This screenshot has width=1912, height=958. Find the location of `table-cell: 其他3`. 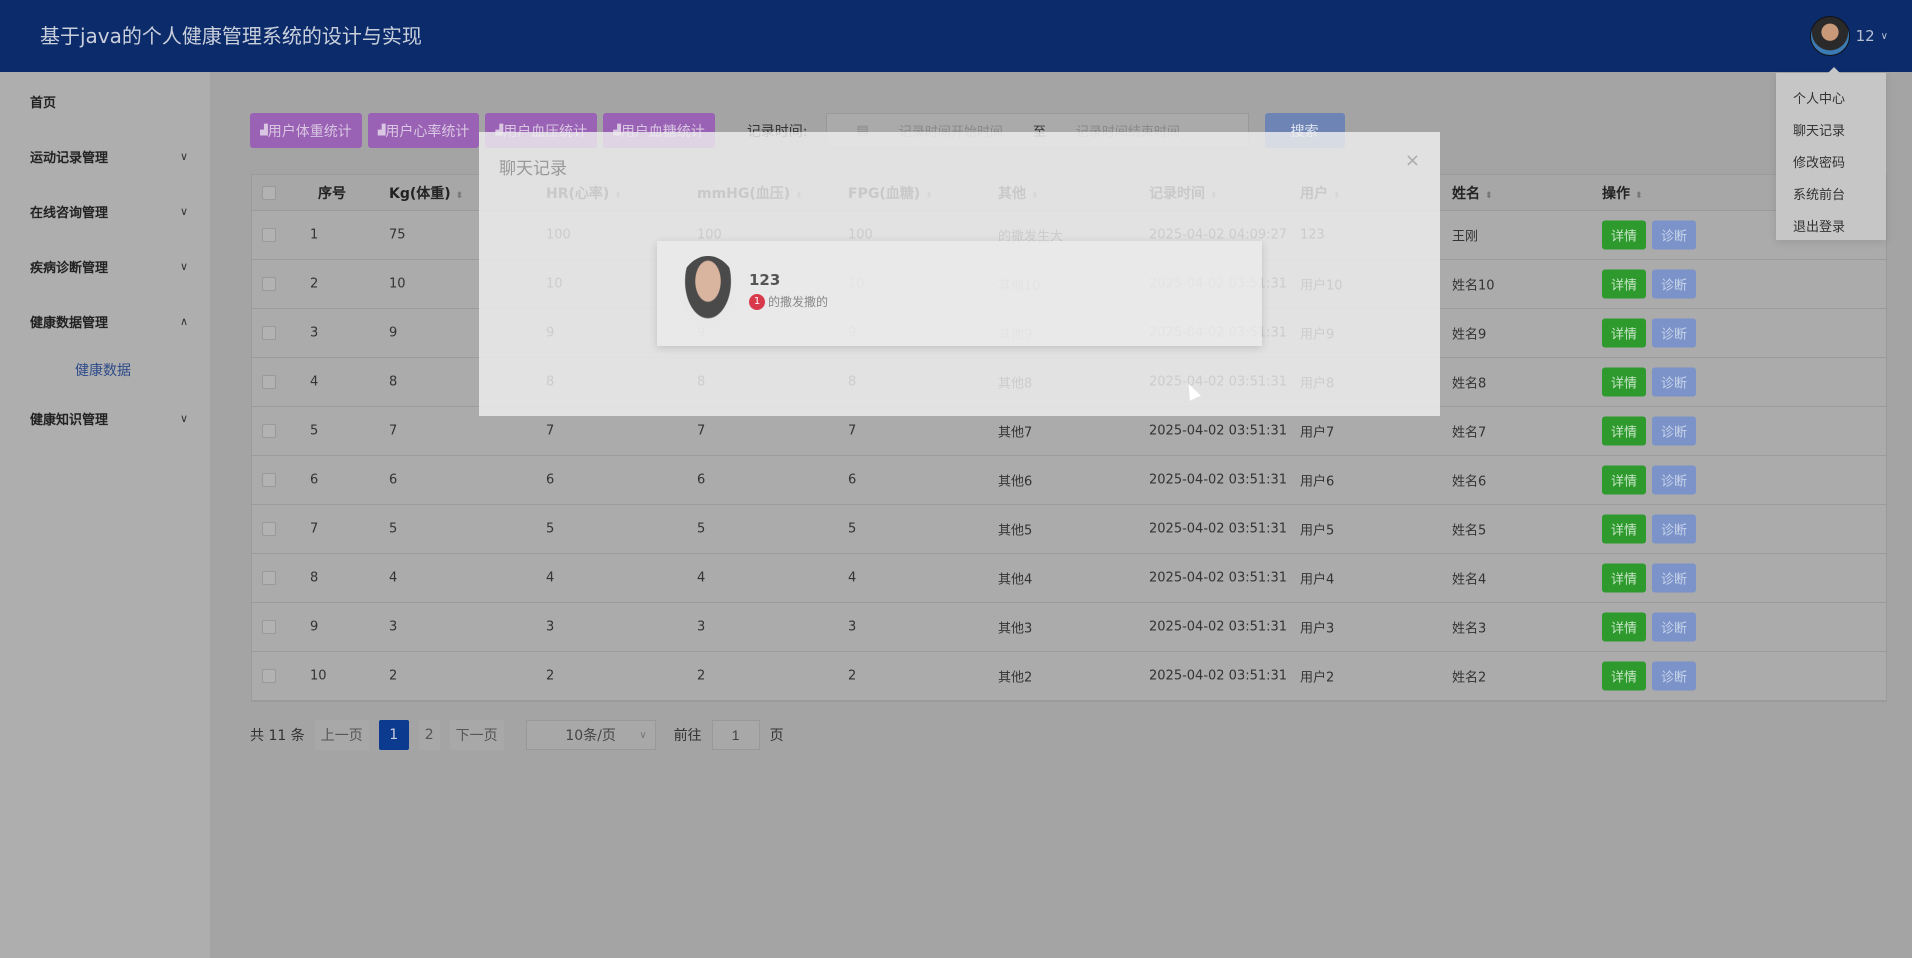

table-cell: 其他3 is located at coordinates (1015, 629).